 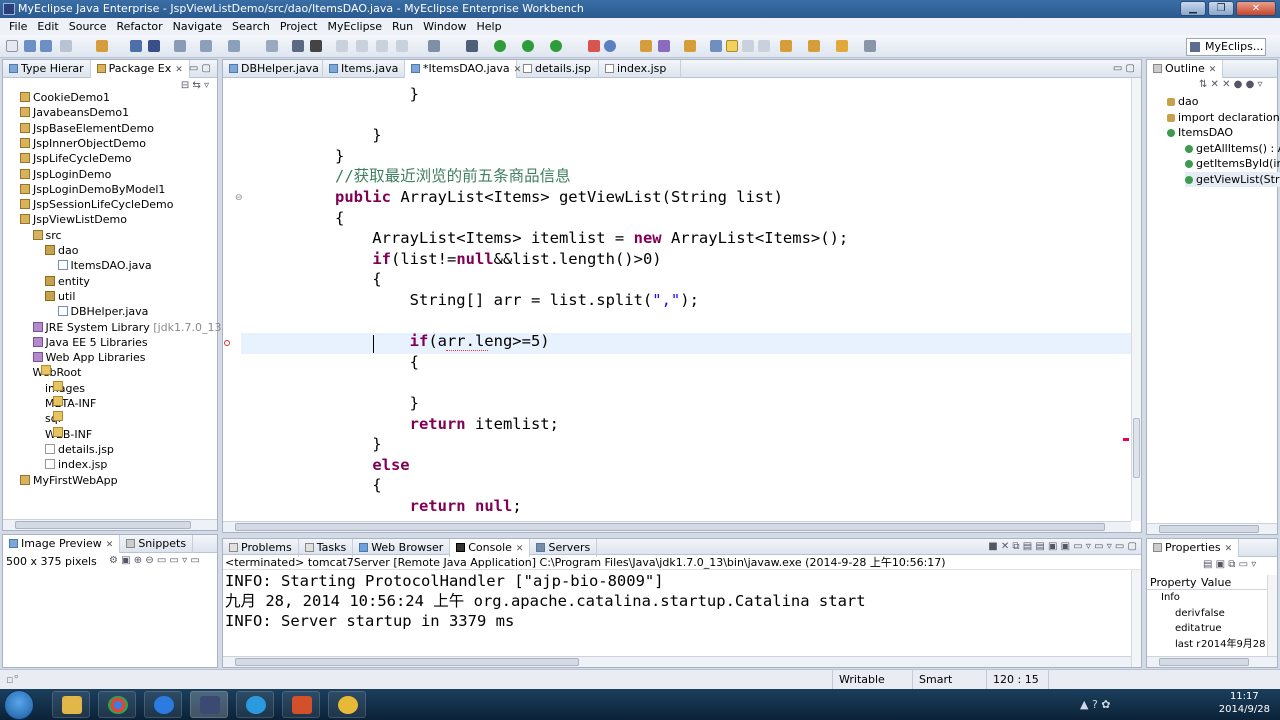 I want to click on menu-edit: Edit, so click(x=47, y=26).